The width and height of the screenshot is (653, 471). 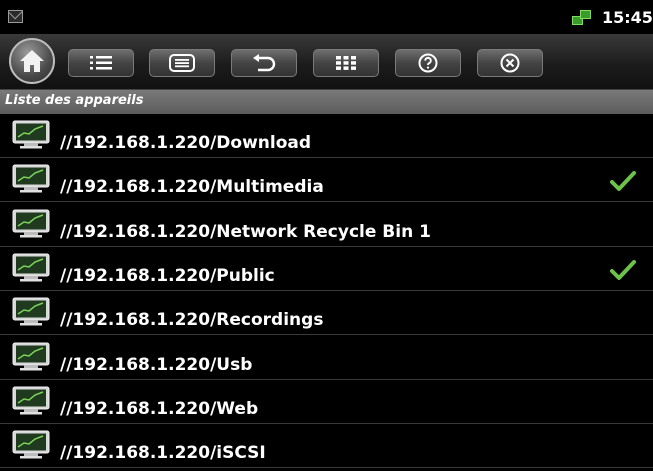 I want to click on list-header-title: Liste des appareils, so click(x=74, y=100).